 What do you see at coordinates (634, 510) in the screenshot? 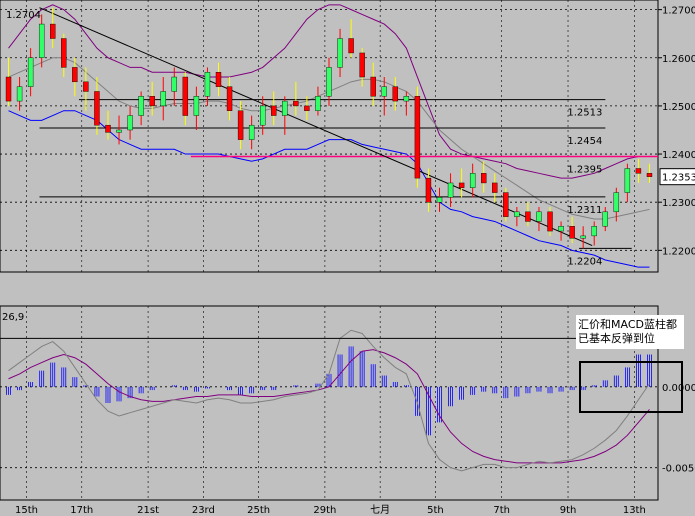
I see `x-tick-label: 13th` at bounding box center [634, 510].